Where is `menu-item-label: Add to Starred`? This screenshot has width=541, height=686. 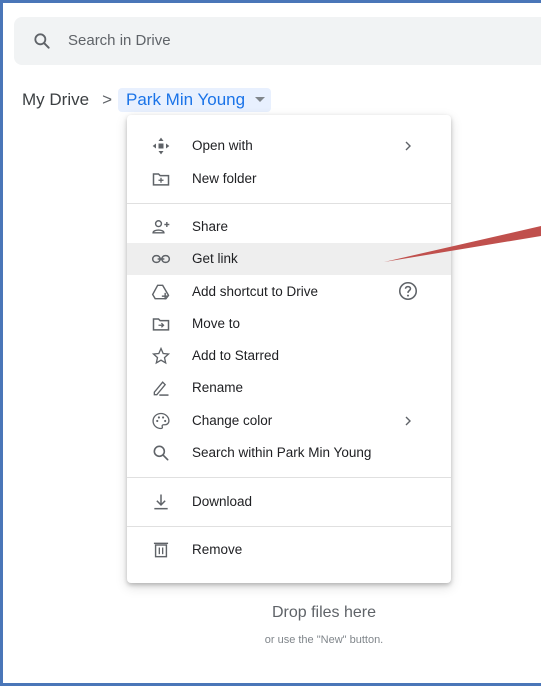 menu-item-label: Add to Starred is located at coordinates (236, 355).